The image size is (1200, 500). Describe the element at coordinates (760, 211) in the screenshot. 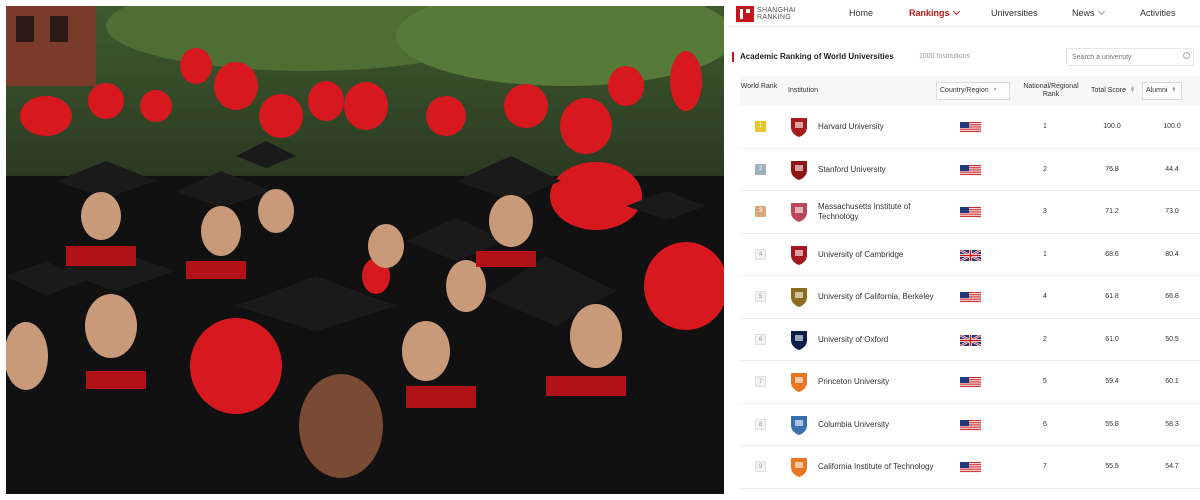

I see `world-rank-badge: 3` at that location.